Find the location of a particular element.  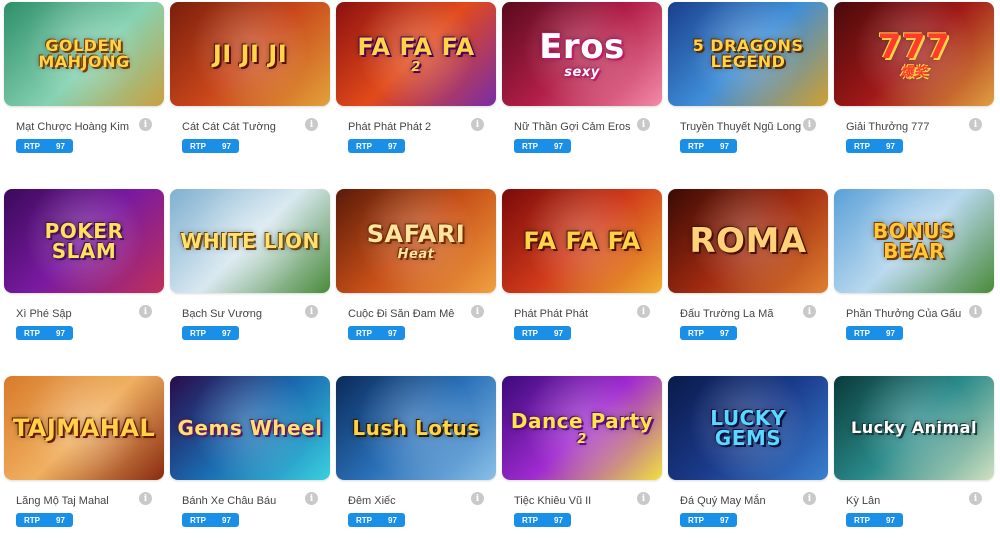

game-logo-title: Eros is located at coordinates (582, 46).